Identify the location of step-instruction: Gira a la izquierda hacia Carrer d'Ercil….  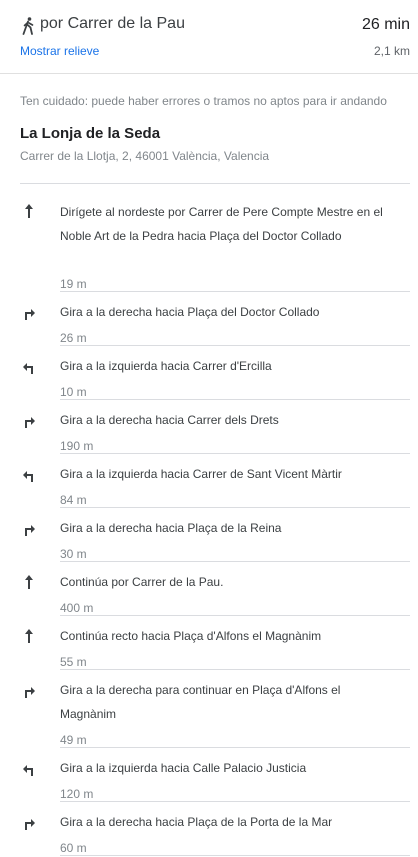
(166, 366).